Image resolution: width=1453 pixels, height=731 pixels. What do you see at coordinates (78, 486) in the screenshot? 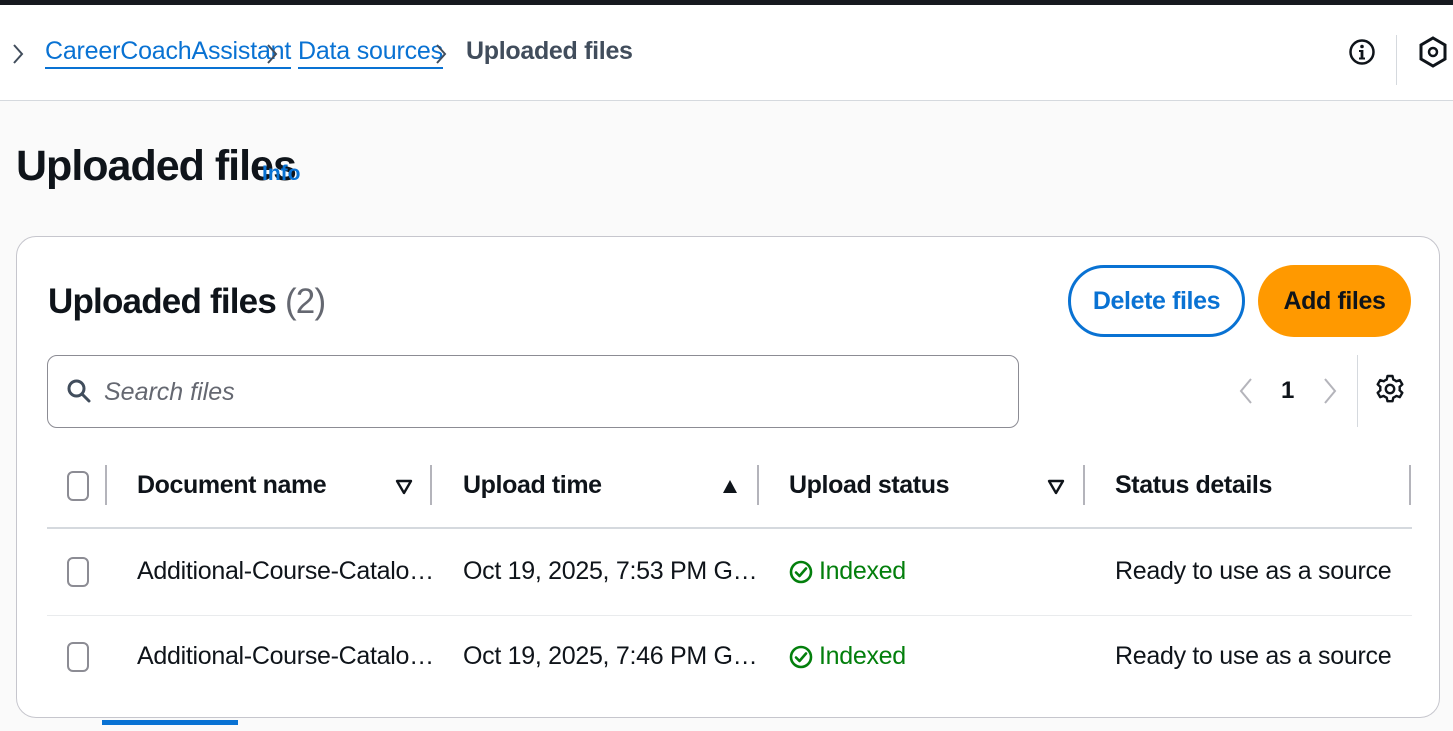
I see `select-all-checkbox` at bounding box center [78, 486].